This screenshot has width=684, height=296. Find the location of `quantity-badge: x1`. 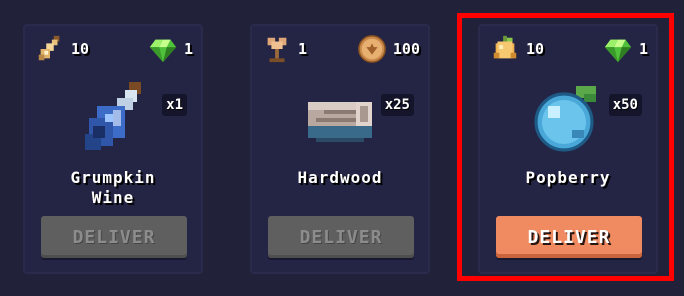

quantity-badge: x1 is located at coordinates (174, 105).